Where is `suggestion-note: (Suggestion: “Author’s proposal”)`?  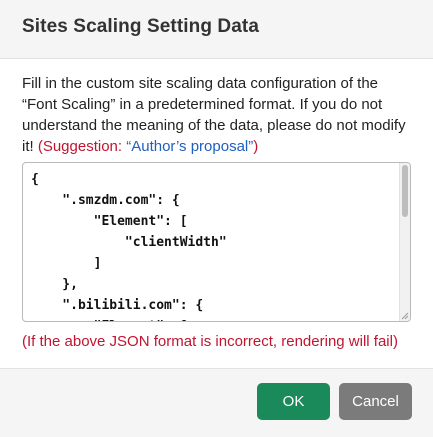
suggestion-note: (Suggestion: “Author’s proposal”) is located at coordinates (148, 146).